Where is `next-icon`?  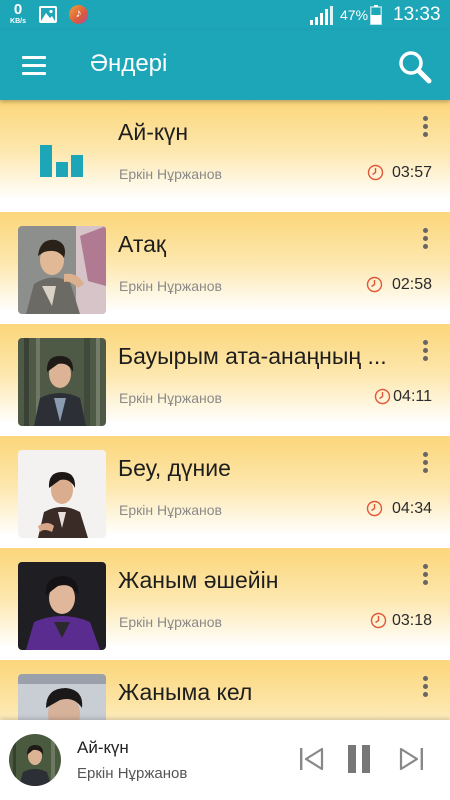 next-icon is located at coordinates (411, 759).